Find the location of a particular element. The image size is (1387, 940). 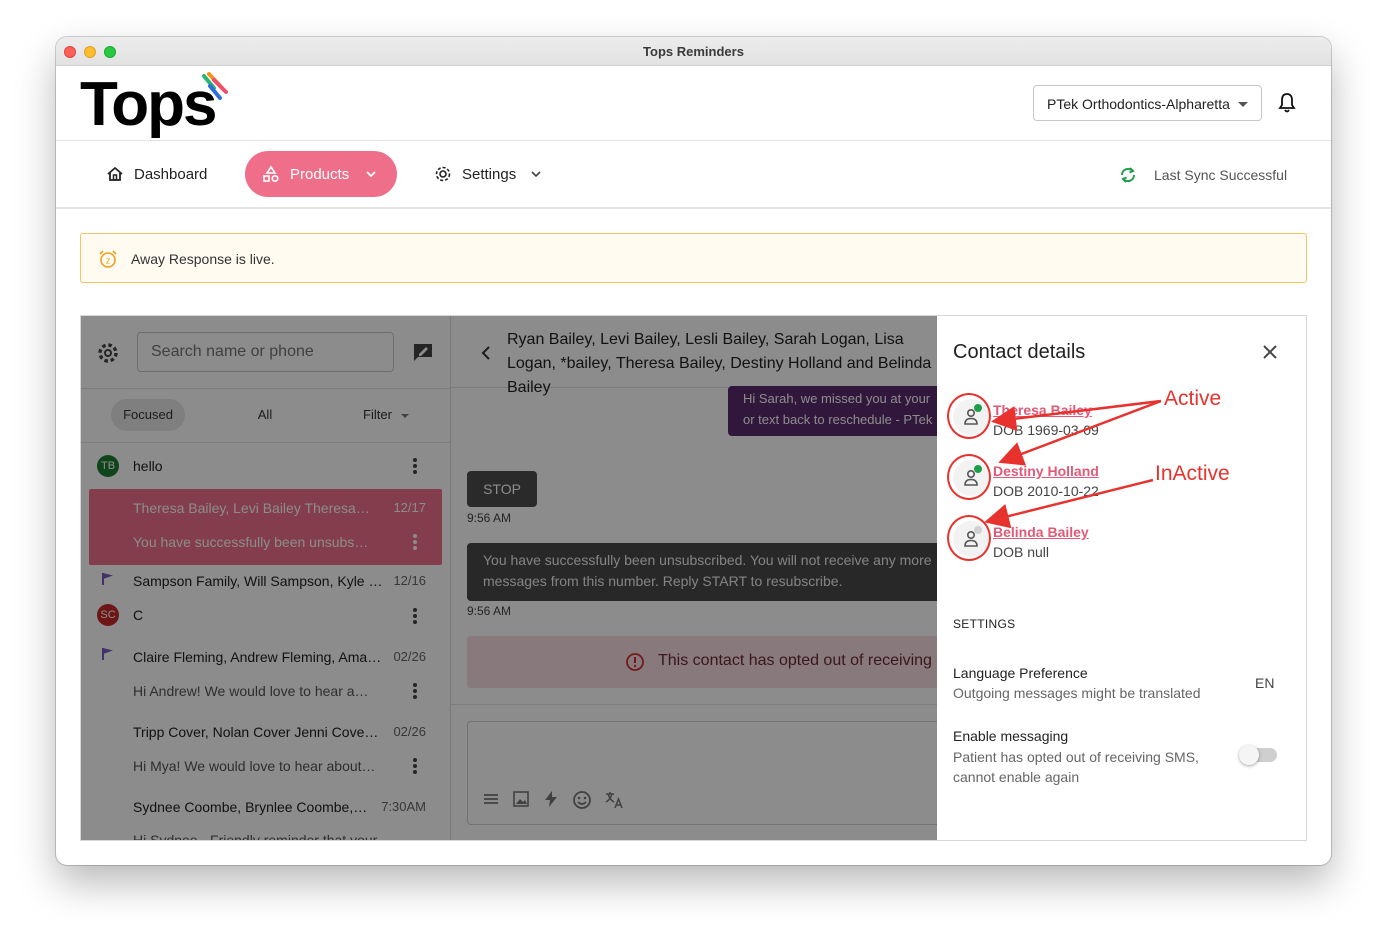

sync-status-label: Last Sync Successful is located at coordinates (1221, 175).